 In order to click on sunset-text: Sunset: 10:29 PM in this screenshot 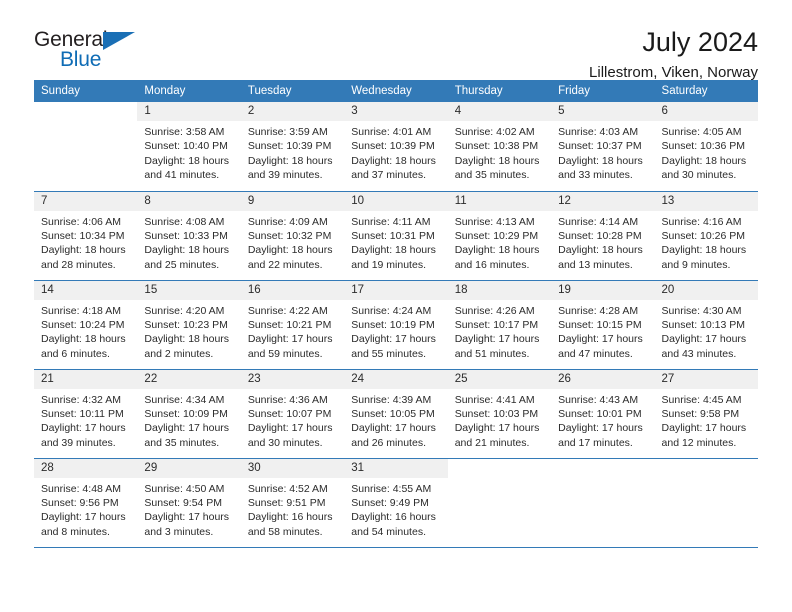, I will do `click(496, 235)`.